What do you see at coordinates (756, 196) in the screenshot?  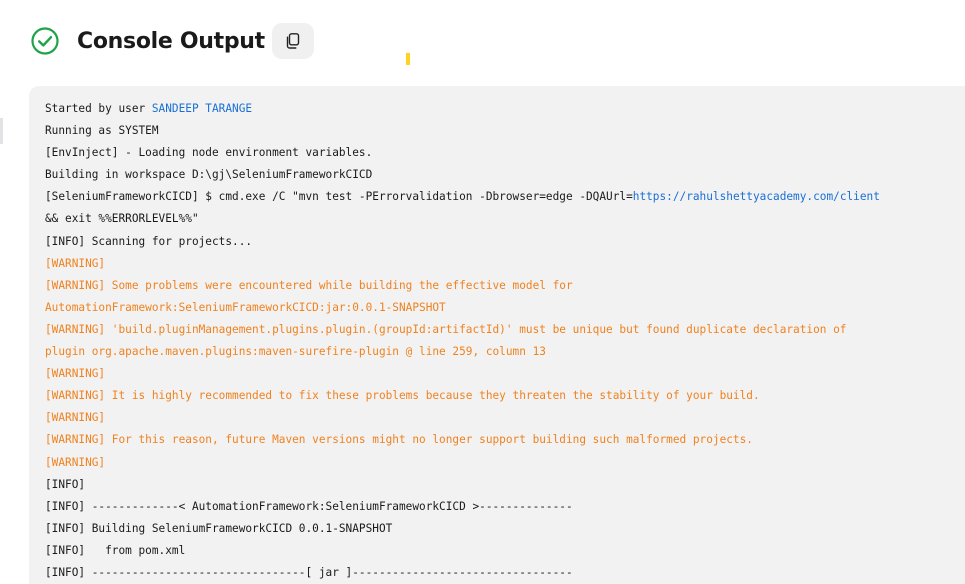 I see `console-link: https://rahulshettyacademy.com/client` at bounding box center [756, 196].